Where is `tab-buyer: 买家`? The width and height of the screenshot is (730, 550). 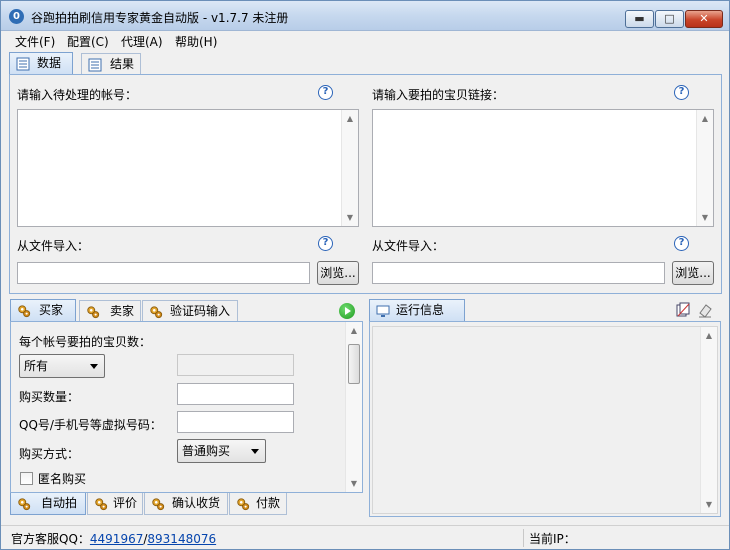 tab-buyer: 买家 is located at coordinates (43, 310).